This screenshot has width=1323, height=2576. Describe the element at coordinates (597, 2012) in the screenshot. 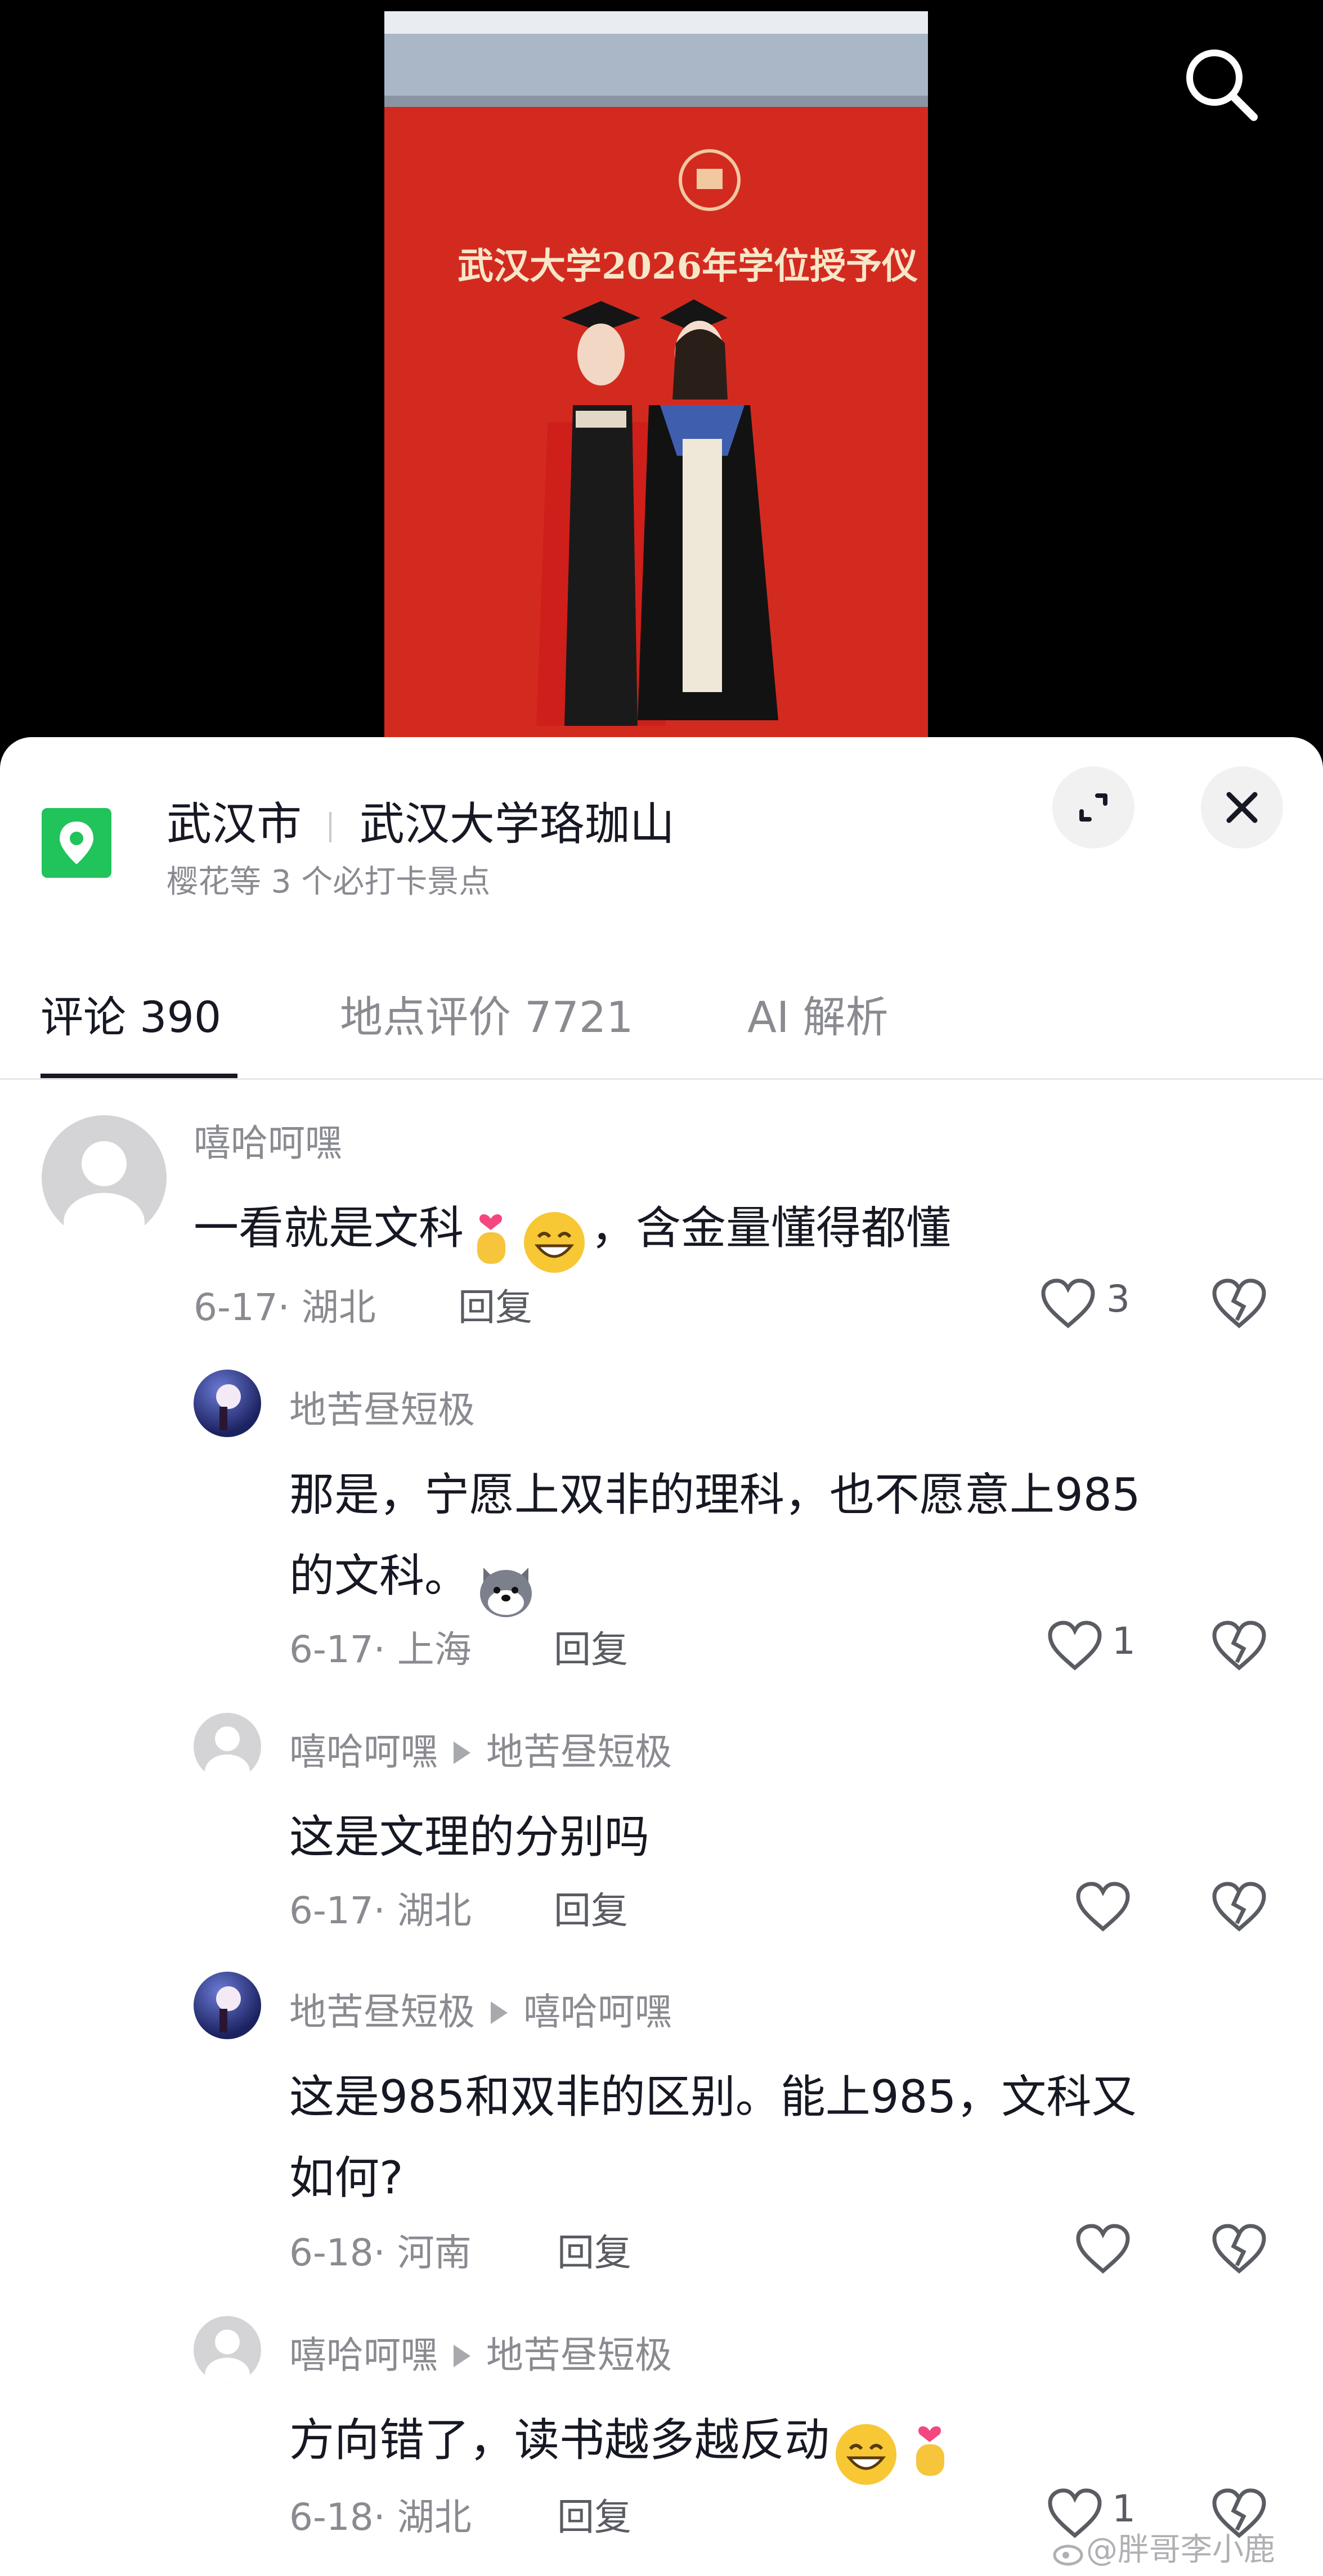

I see `reply-to-username: 嘻哈呵嘿` at that location.